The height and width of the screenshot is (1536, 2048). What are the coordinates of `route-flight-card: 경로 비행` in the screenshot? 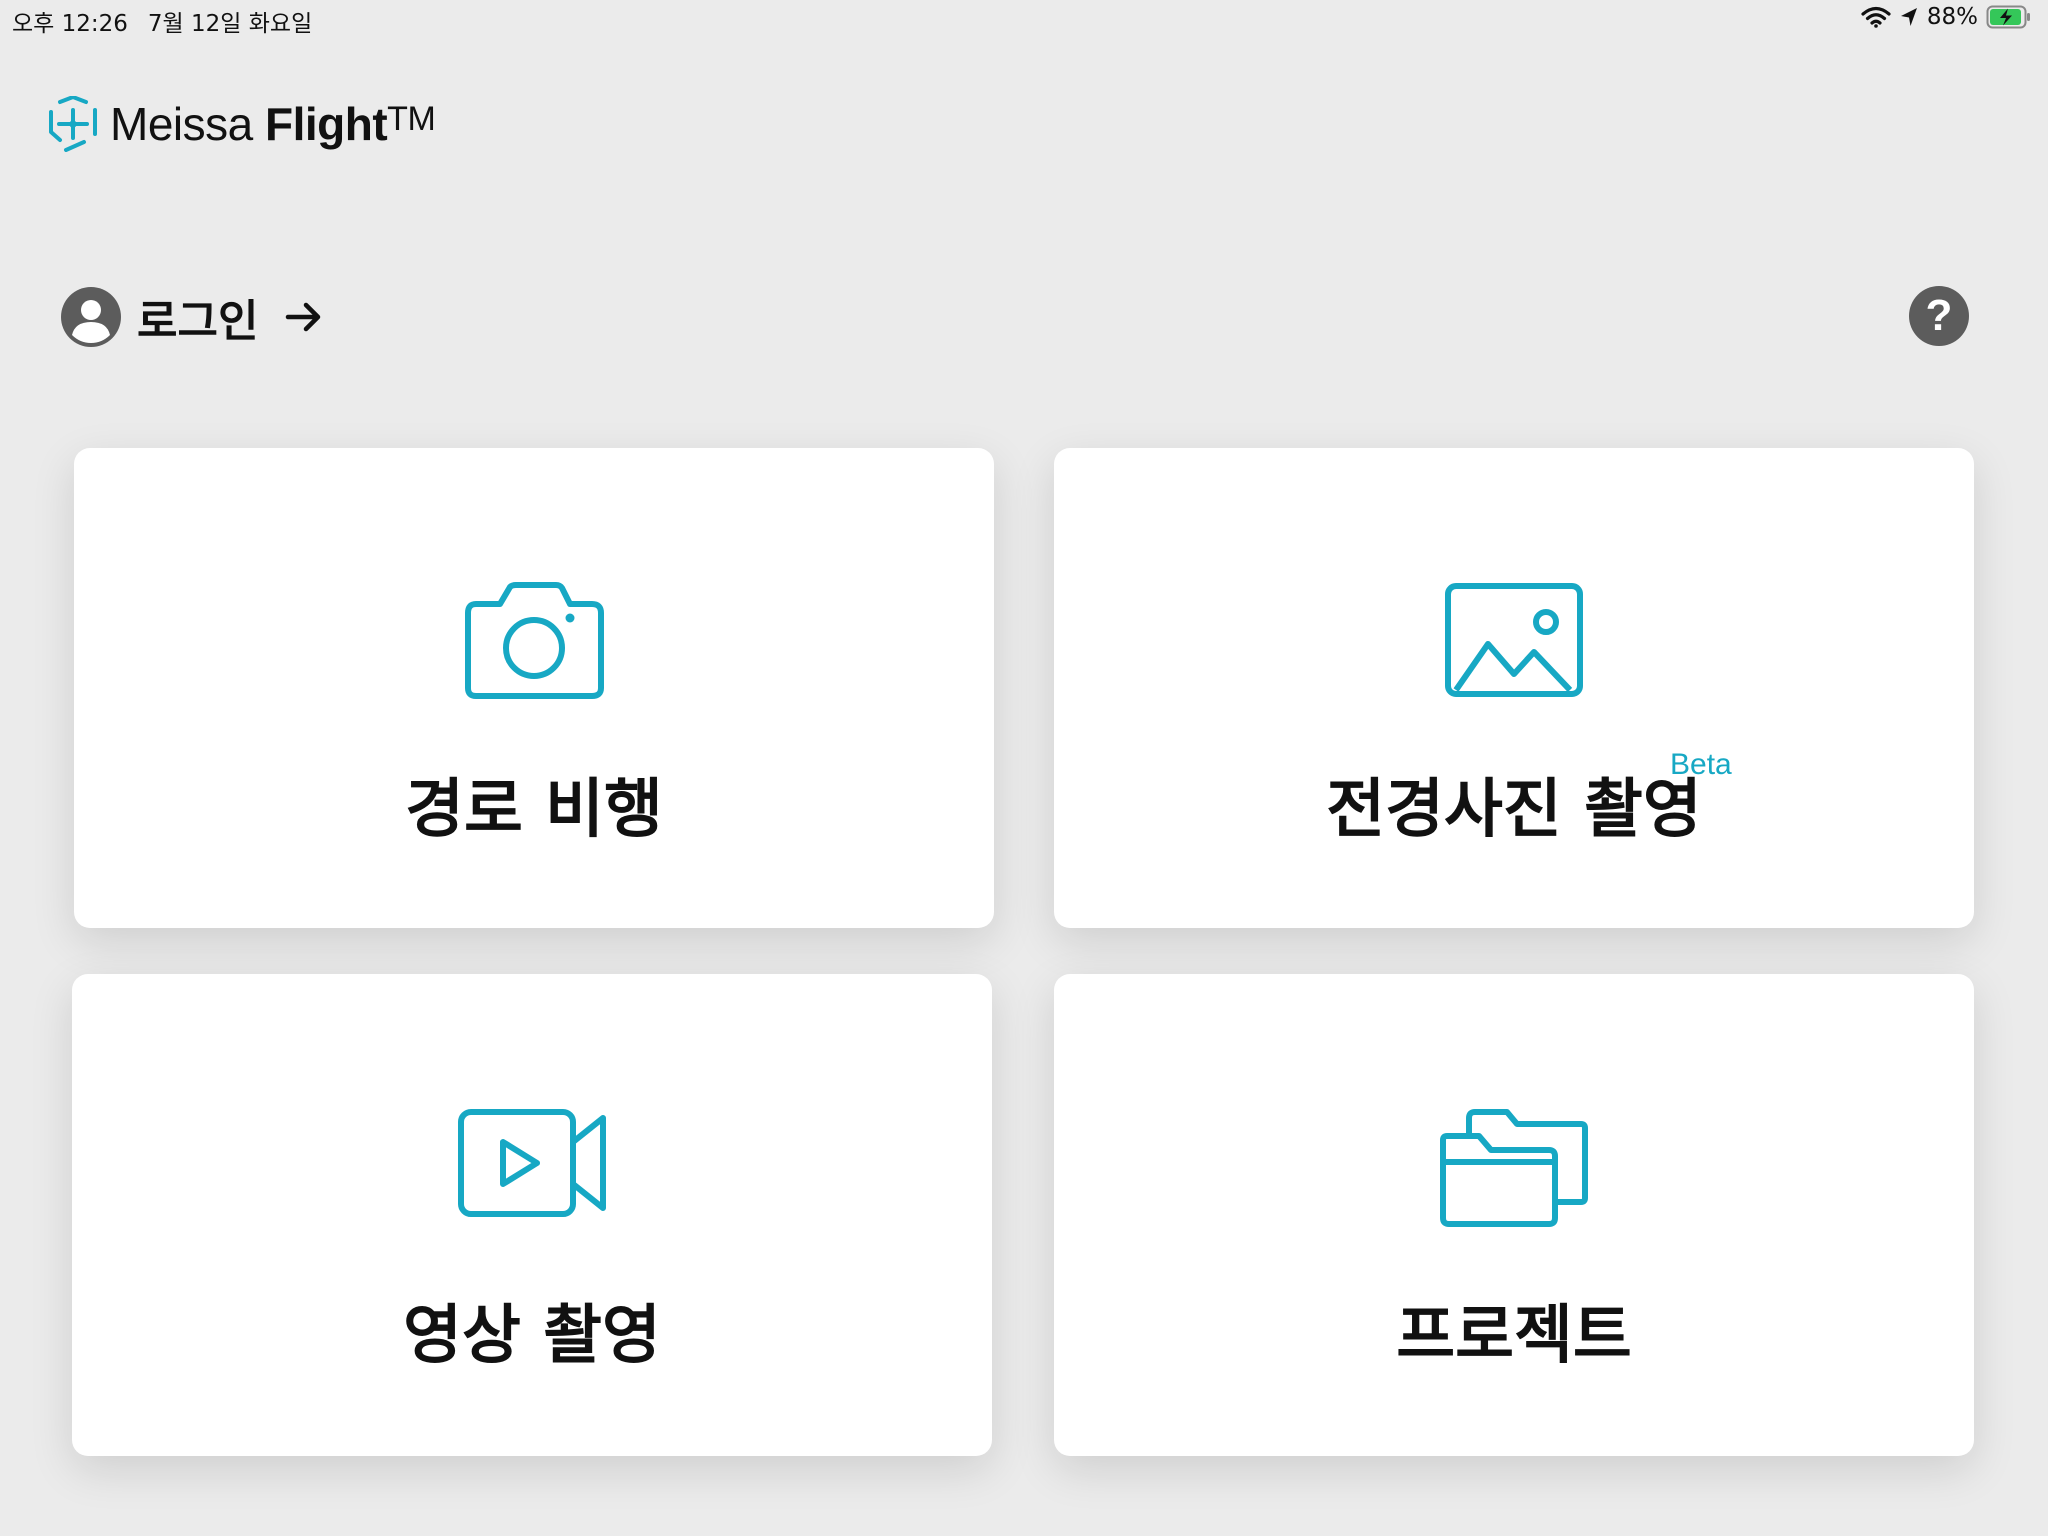 It's located at (534, 688).